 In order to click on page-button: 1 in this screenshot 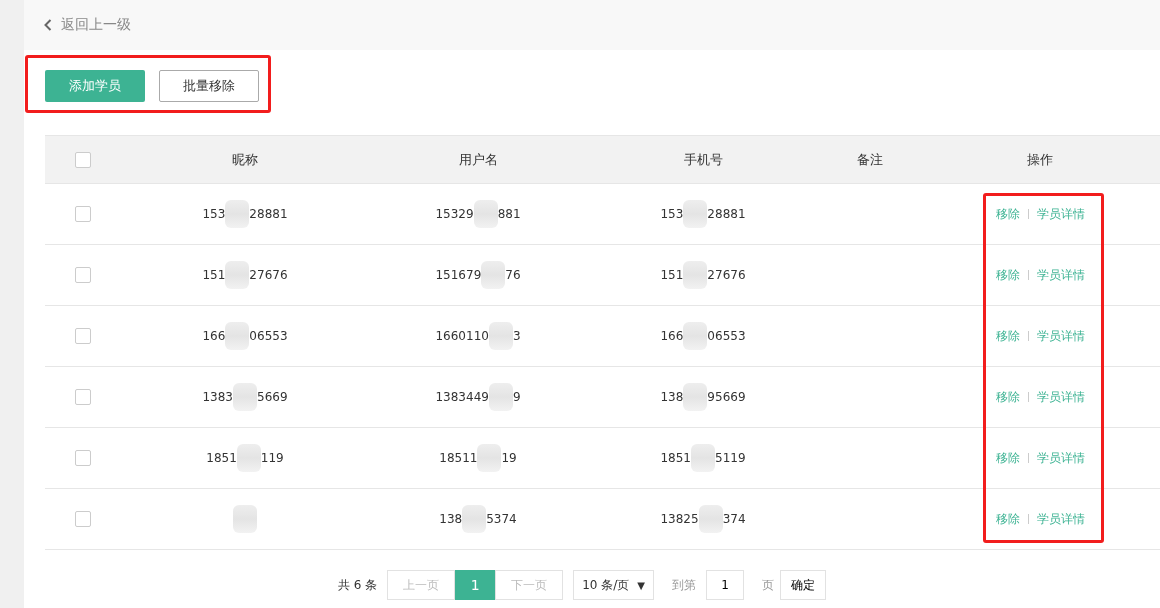, I will do `click(475, 585)`.